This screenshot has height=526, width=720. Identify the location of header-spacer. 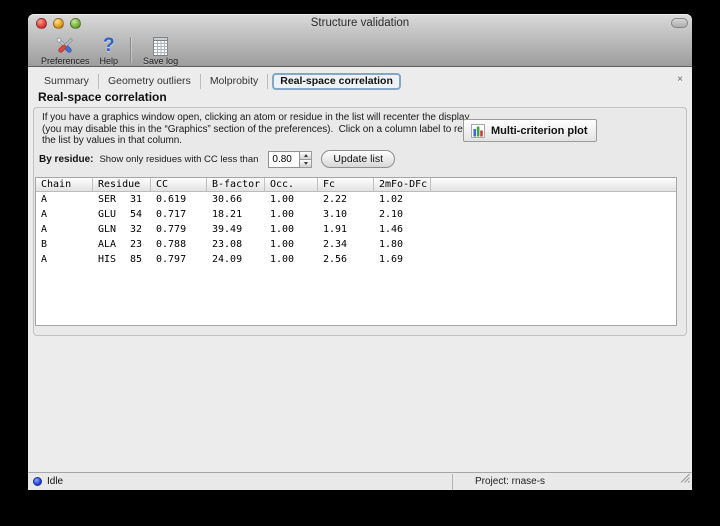
(553, 184).